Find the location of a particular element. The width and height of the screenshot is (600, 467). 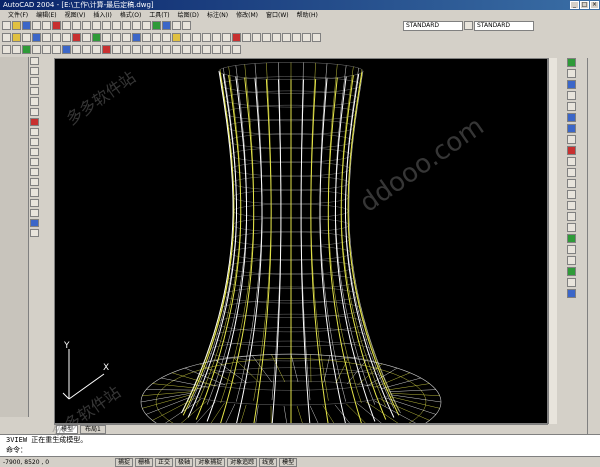

polygon-icon is located at coordinates (34, 91).